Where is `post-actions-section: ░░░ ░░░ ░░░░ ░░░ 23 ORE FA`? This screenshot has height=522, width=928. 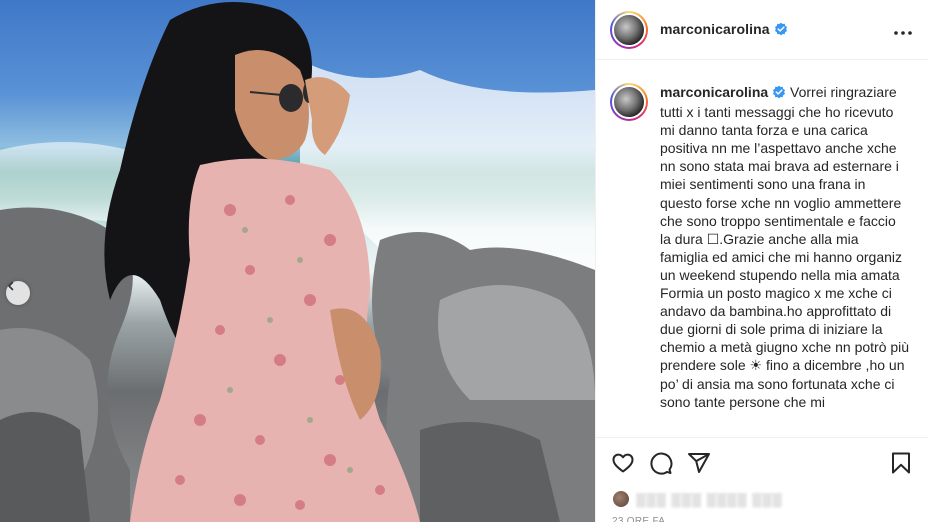
post-actions-section: ░░░ ░░░ ░░░░ ░░░ 23 ORE FA is located at coordinates (762, 479).